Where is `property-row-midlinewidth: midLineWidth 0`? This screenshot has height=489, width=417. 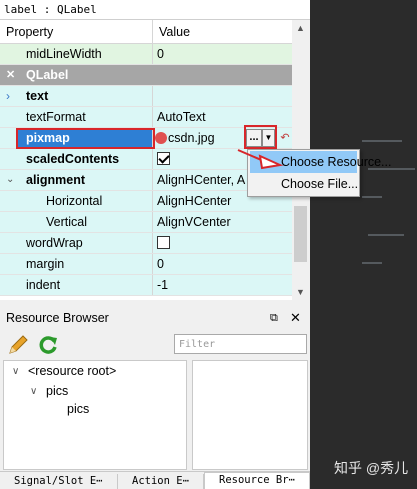
property-row-midlinewidth: midLineWidth 0 is located at coordinates (146, 54).